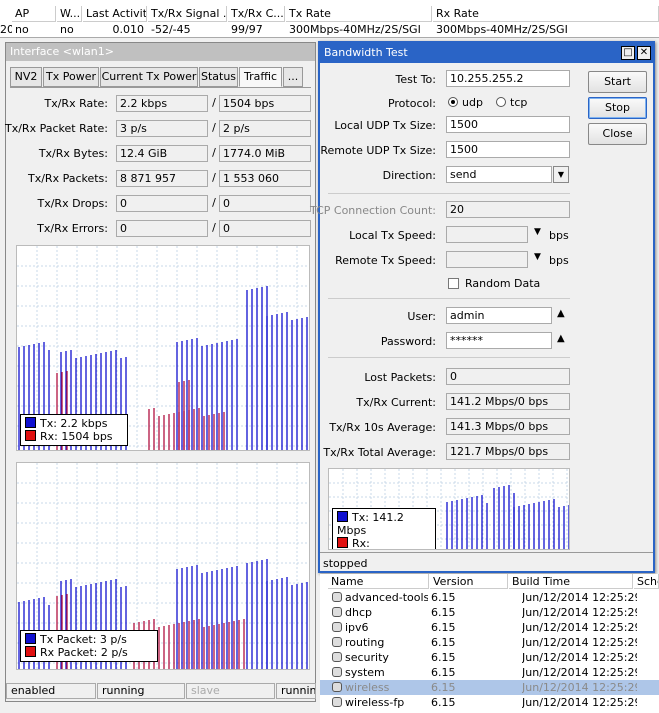 The width and height of the screenshot is (659, 713). I want to click on field-label: Tx/Rx Packets:, so click(67, 178).